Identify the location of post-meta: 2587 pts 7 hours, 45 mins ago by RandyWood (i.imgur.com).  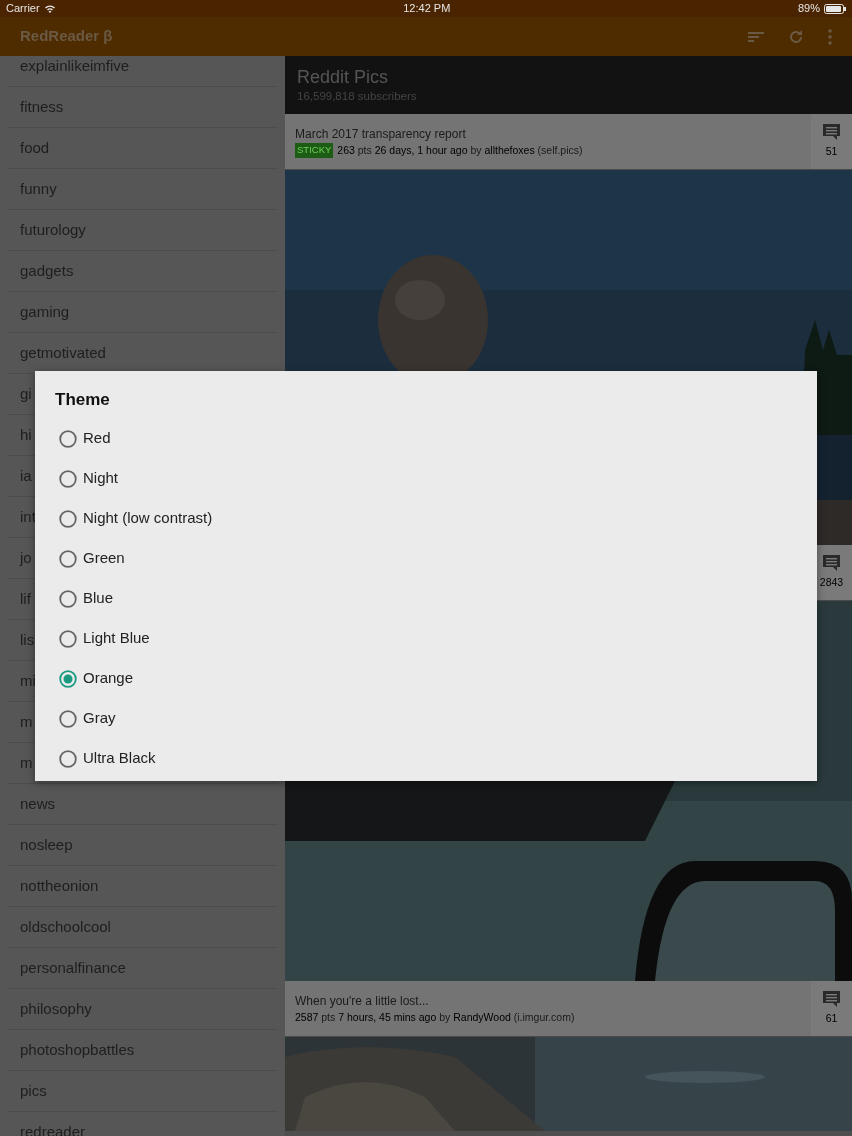
(435, 1017).